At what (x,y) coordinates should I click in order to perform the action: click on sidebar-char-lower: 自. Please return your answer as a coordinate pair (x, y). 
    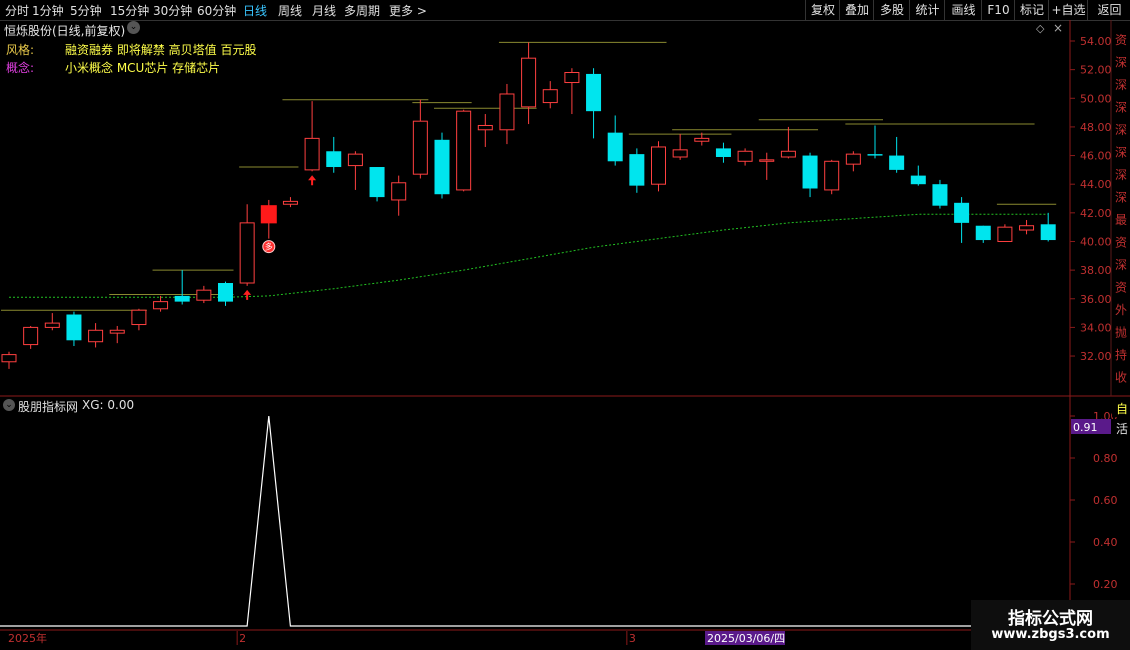
    Looking at the image, I should click on (1122, 409).